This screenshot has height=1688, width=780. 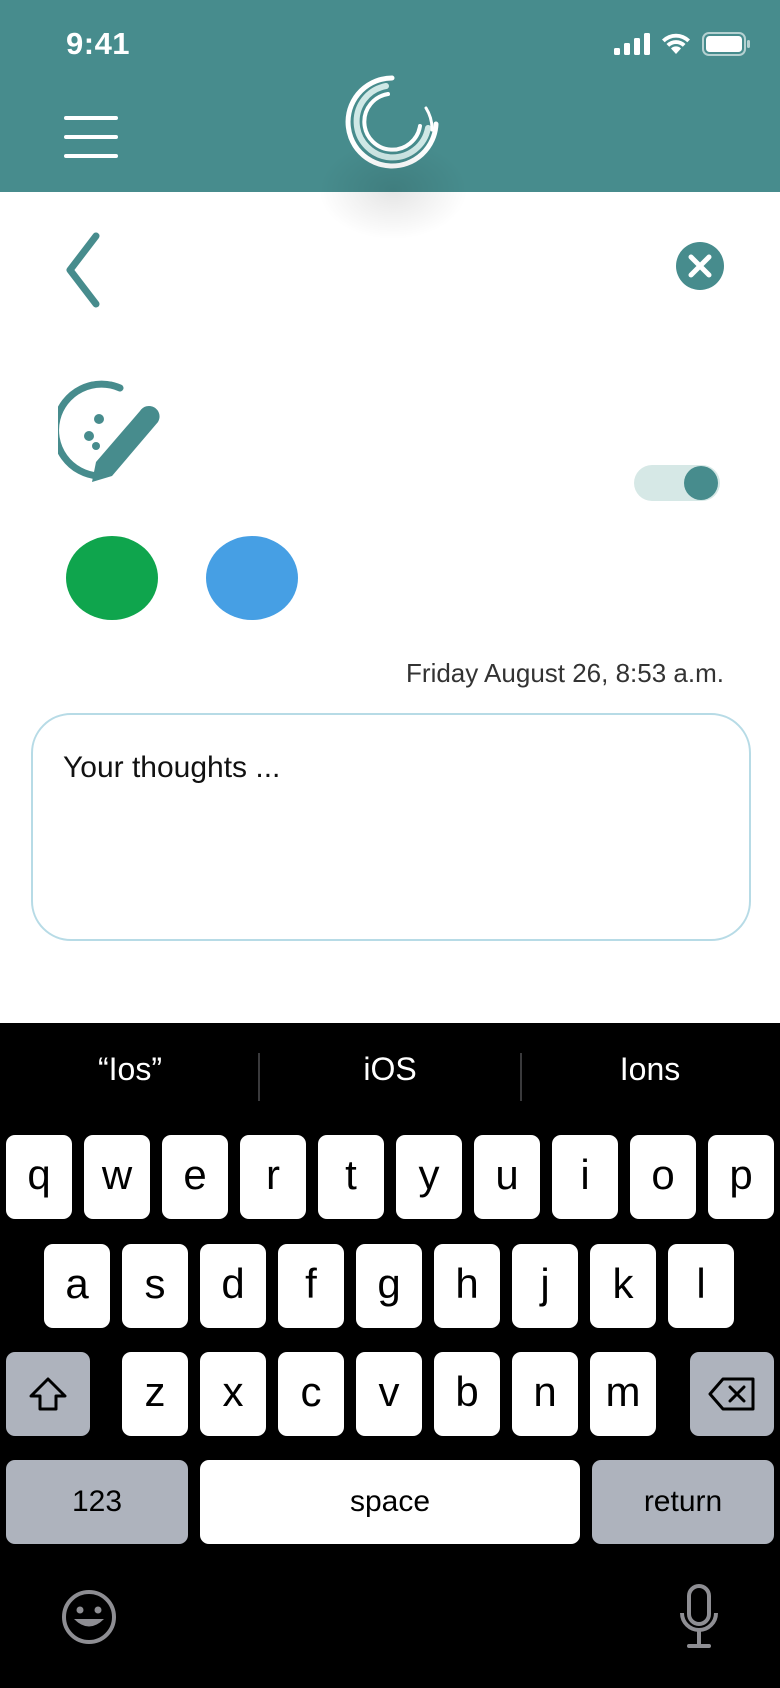 I want to click on numbers-key: 123, so click(x=97, y=1502).